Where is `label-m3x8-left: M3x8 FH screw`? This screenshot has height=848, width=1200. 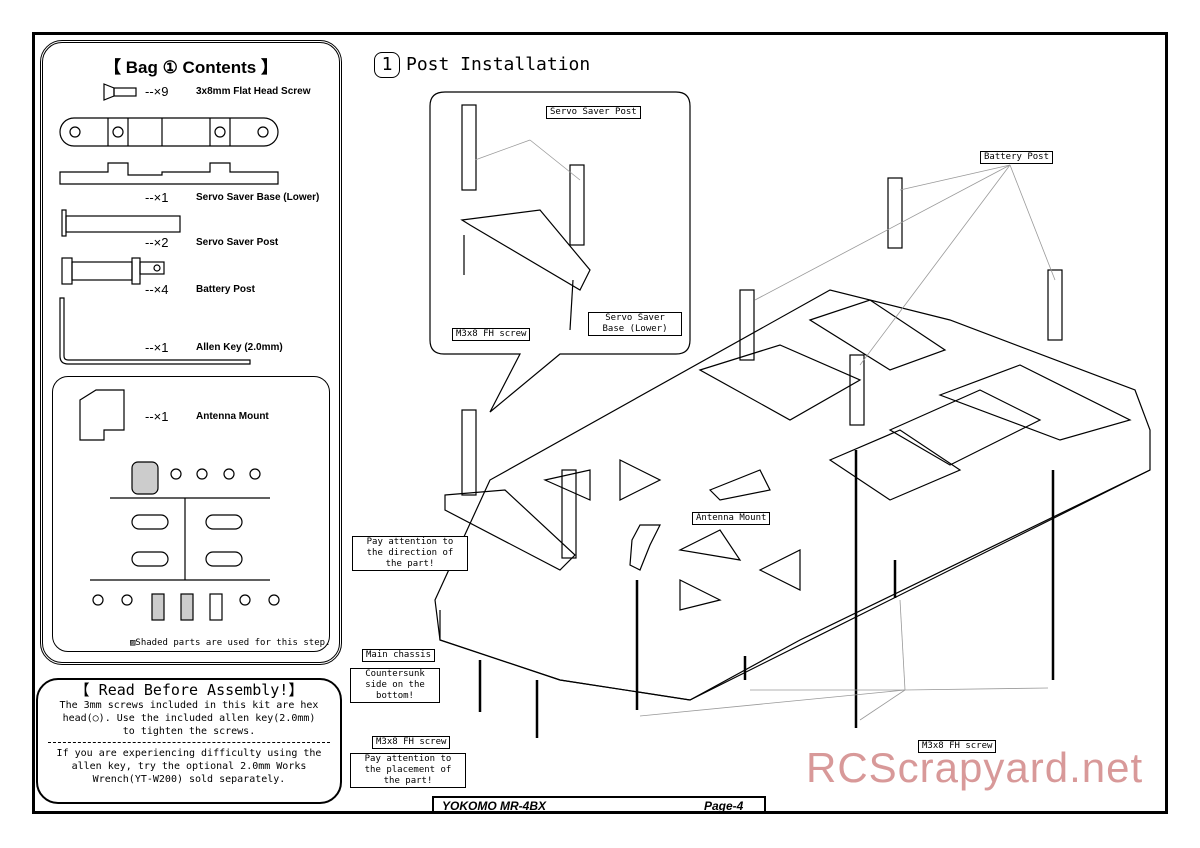 label-m3x8-left: M3x8 FH screw is located at coordinates (411, 742).